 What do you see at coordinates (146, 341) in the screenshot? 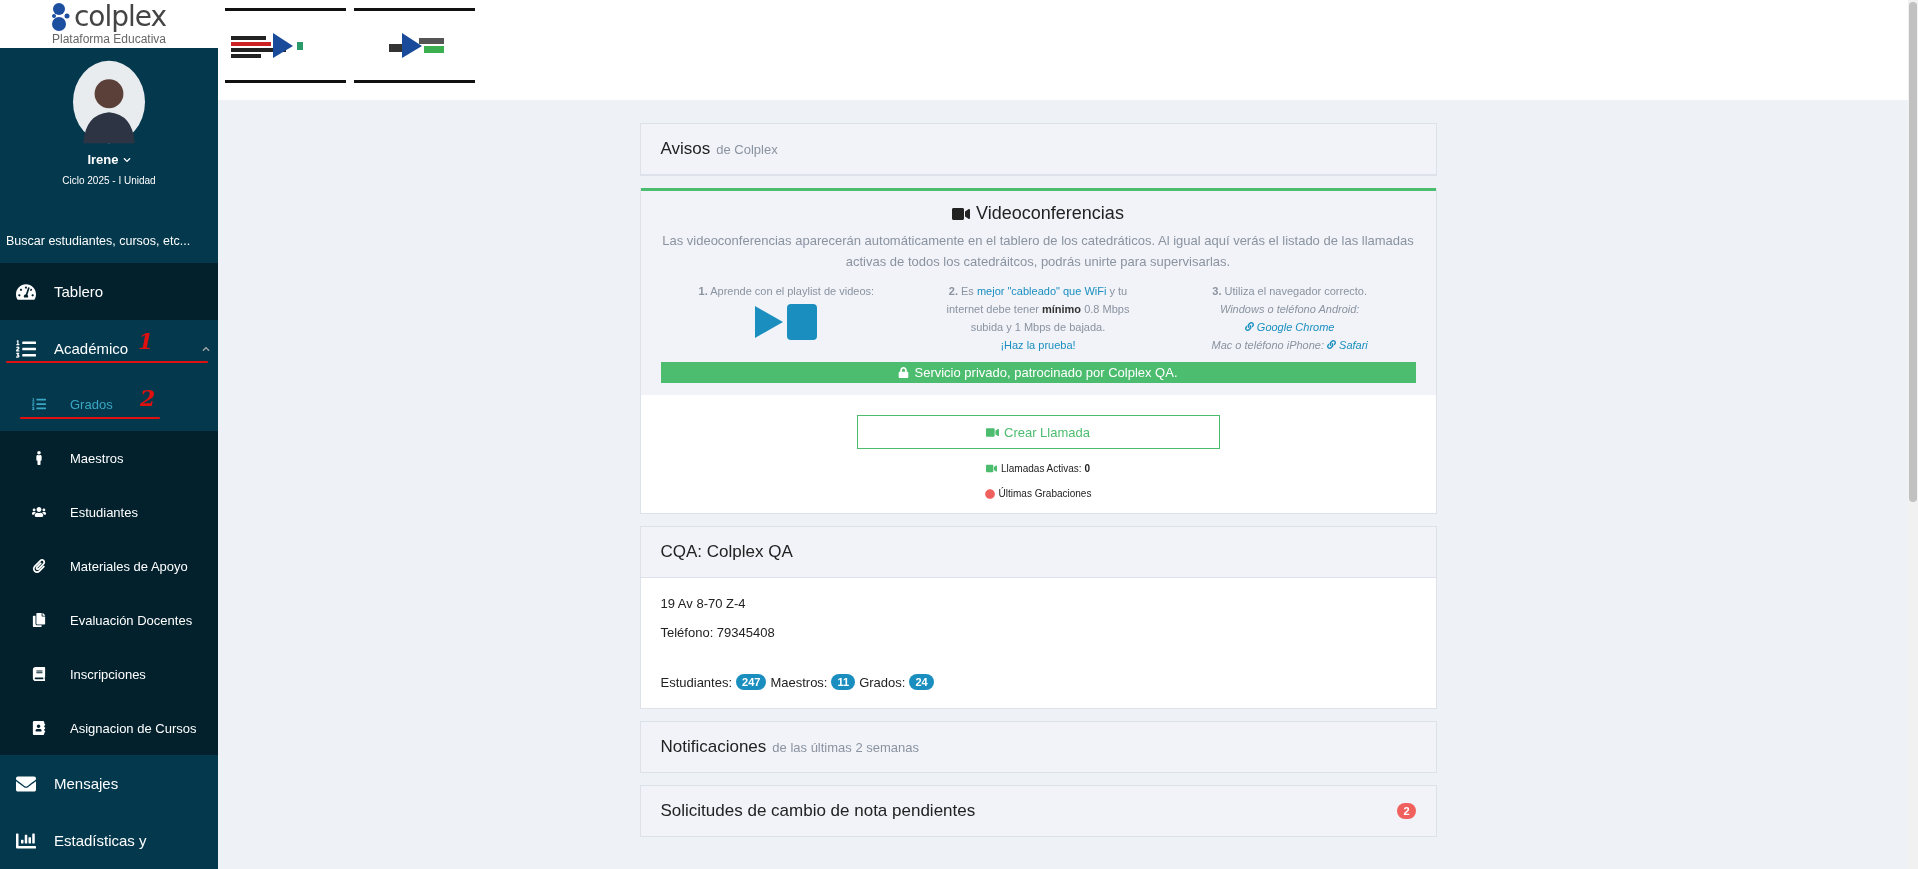
I see `annotation: 1` at bounding box center [146, 341].